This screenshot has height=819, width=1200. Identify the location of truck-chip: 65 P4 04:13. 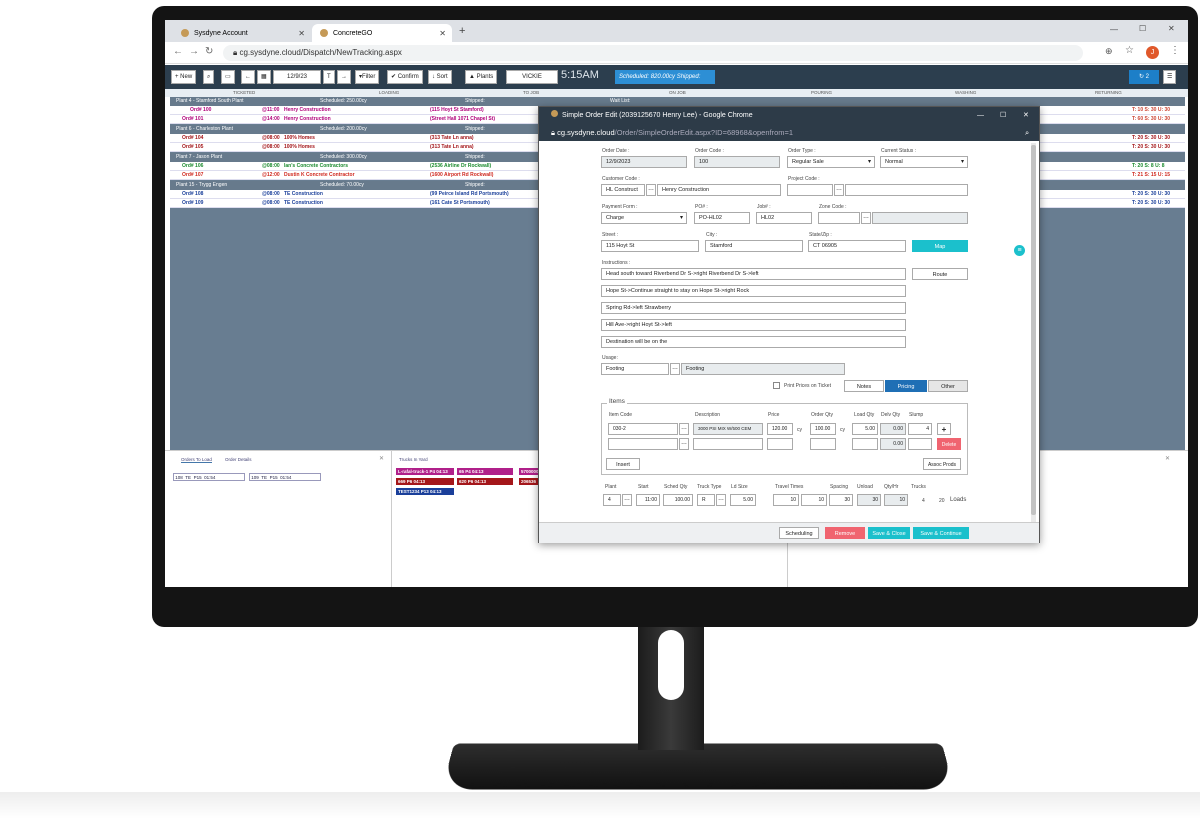
(485, 471).